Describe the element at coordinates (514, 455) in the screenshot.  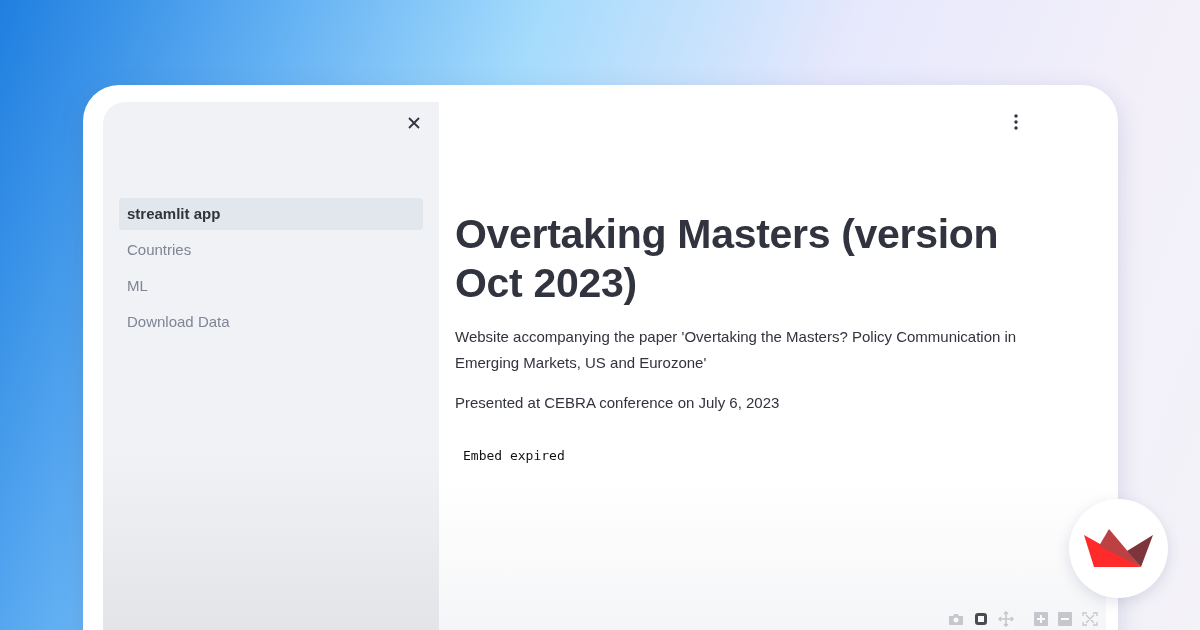
I see `embed-message: Embed expired` at that location.